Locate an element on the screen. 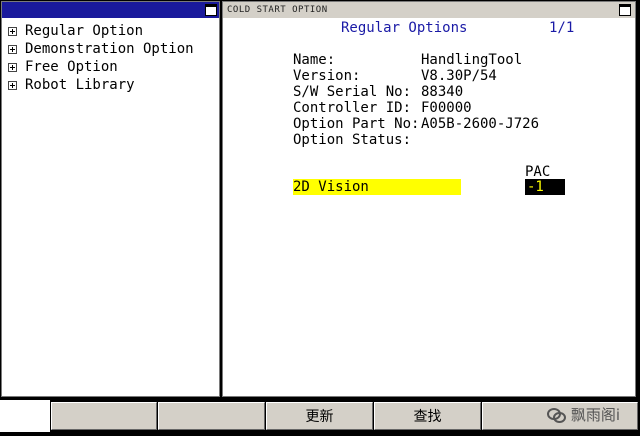 The height and width of the screenshot is (436, 640). window-title: COLD START OPTION is located at coordinates (277, 10).